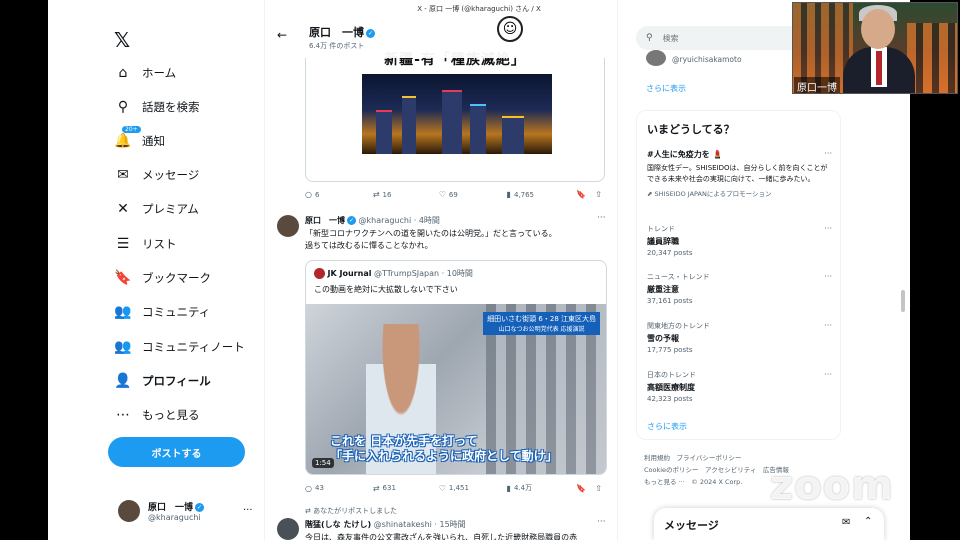  What do you see at coordinates (663, 241) in the screenshot?
I see `trend-name: 議員辞職` at bounding box center [663, 241].